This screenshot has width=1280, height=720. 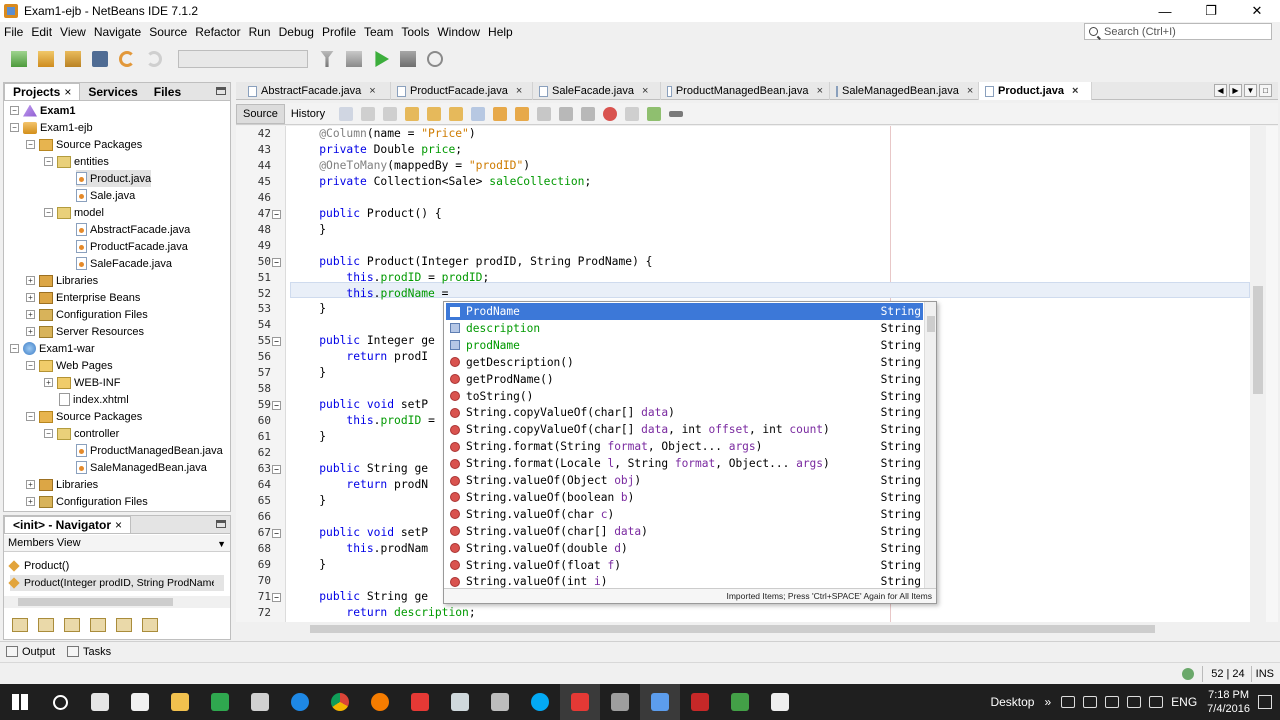 I want to click on editor-tab: SaleManagedBean.java ×, so click(x=904, y=91).